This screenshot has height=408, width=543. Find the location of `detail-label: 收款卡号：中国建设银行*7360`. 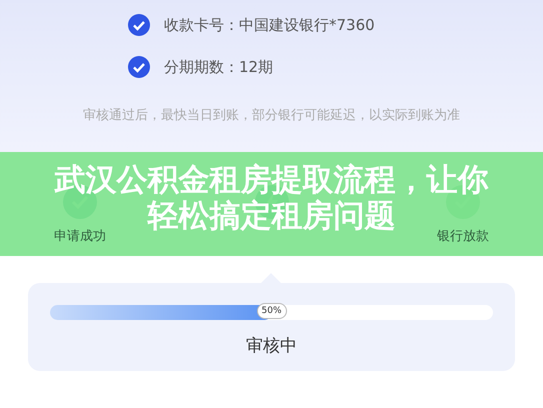

detail-label: 收款卡号：中国建设银行*7360 is located at coordinates (269, 25).